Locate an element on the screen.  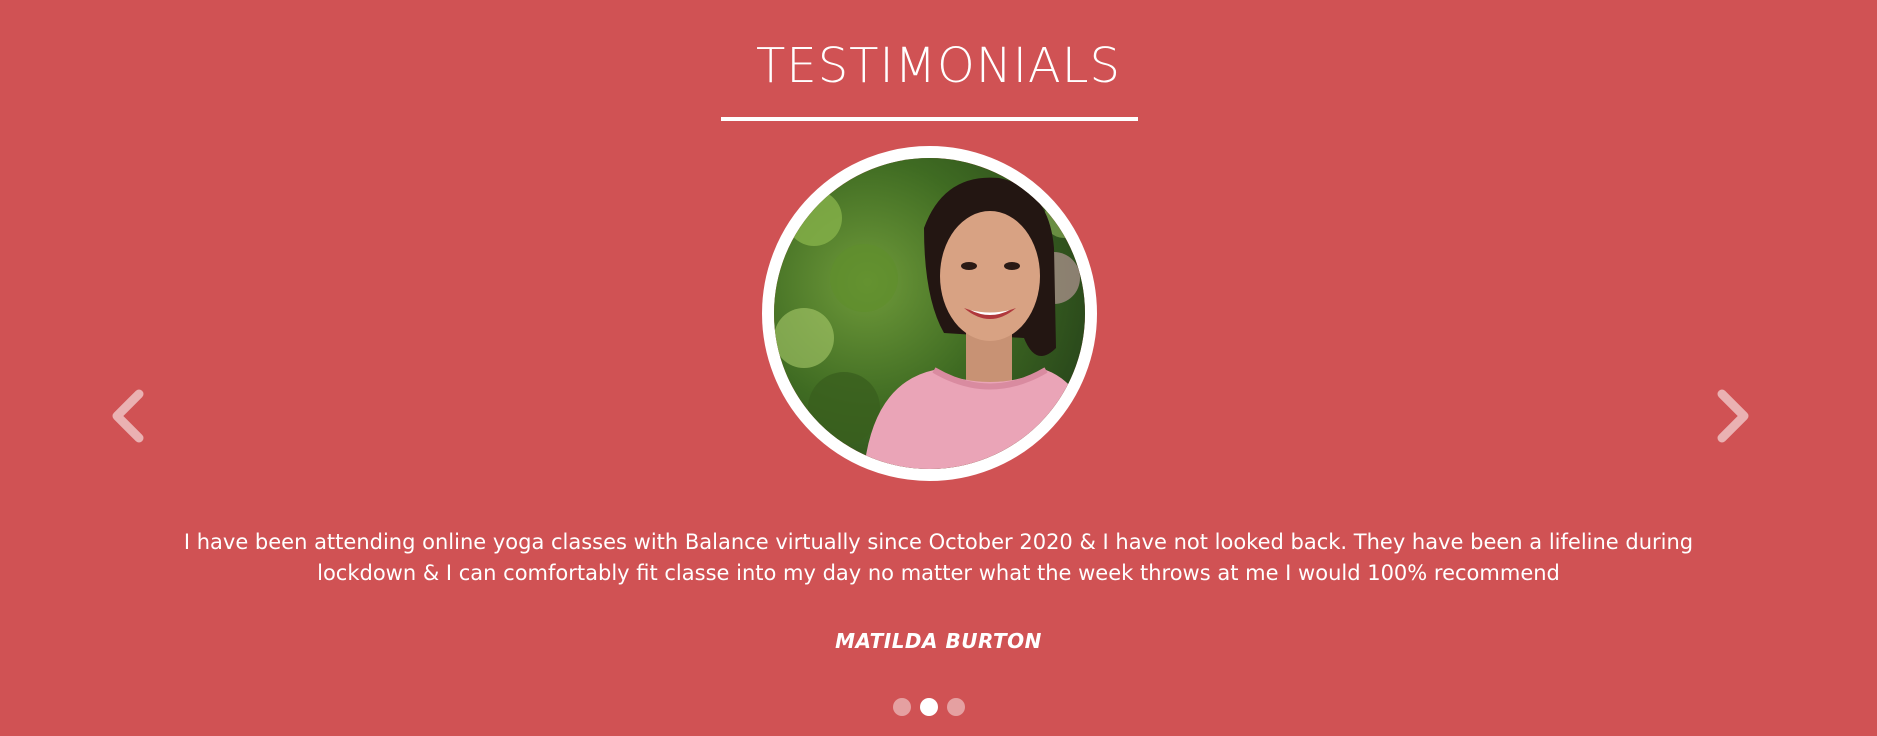
testimonial-avatar is located at coordinates (929, 313).